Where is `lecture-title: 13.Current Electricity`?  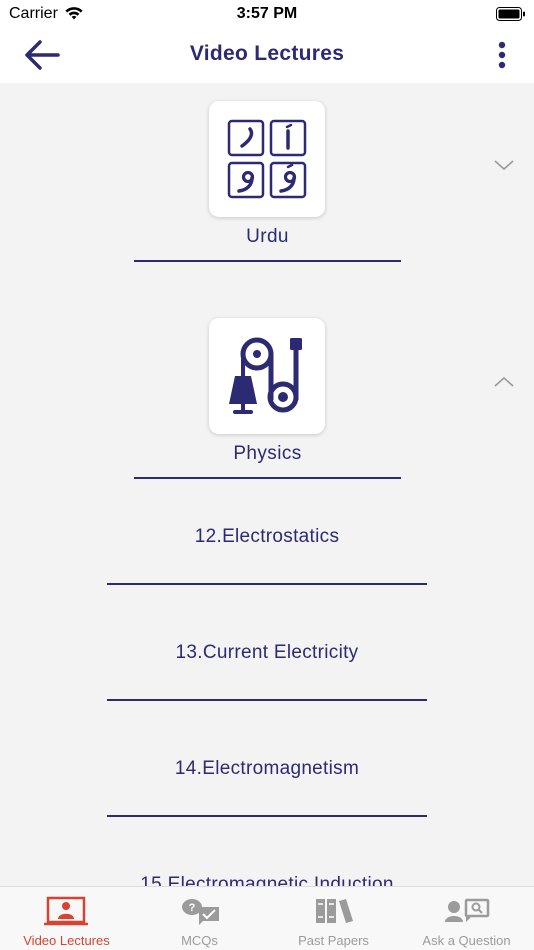 lecture-title: 13.Current Electricity is located at coordinates (267, 652).